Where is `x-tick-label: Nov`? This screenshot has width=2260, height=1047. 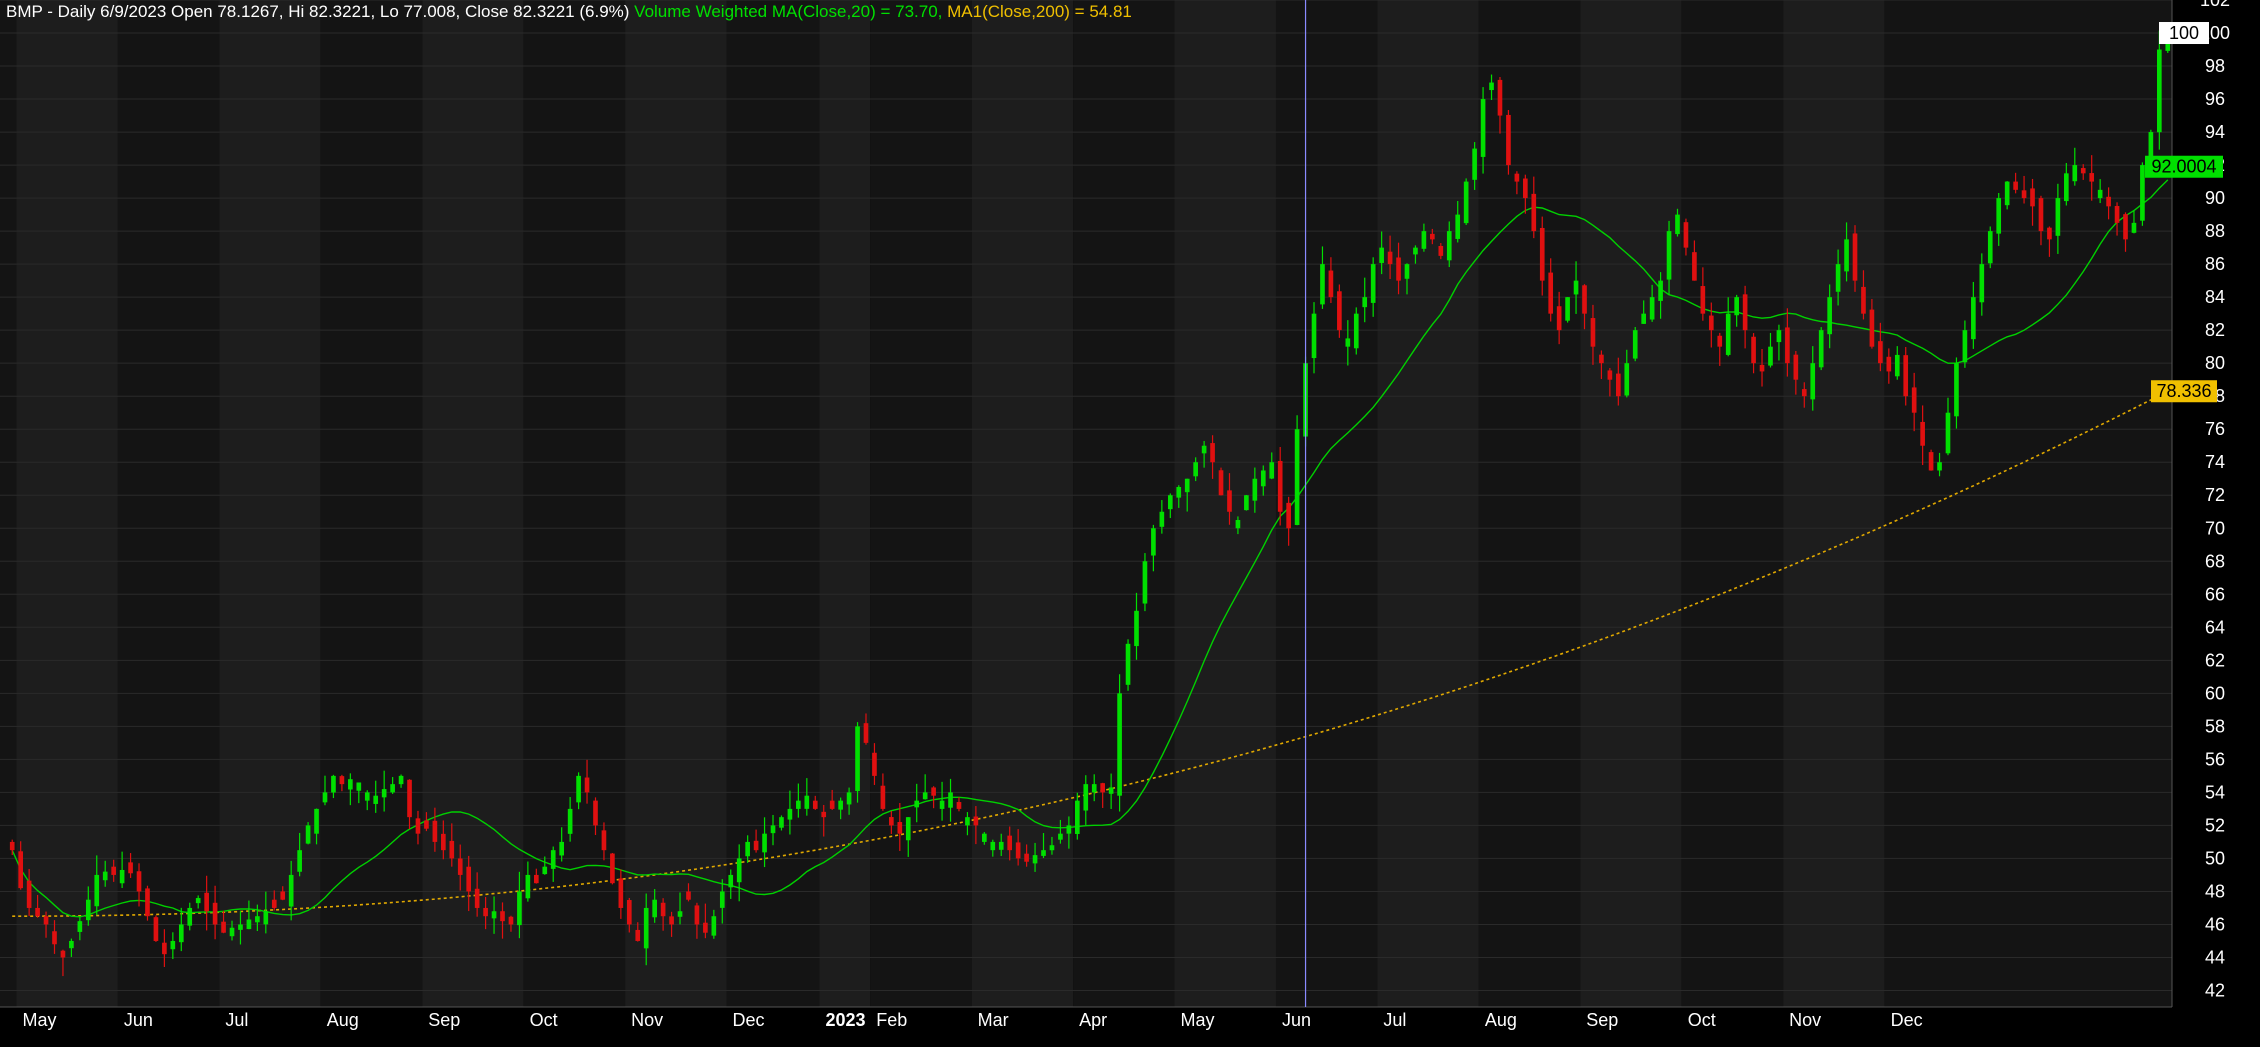
x-tick-label: Nov is located at coordinates (647, 1020).